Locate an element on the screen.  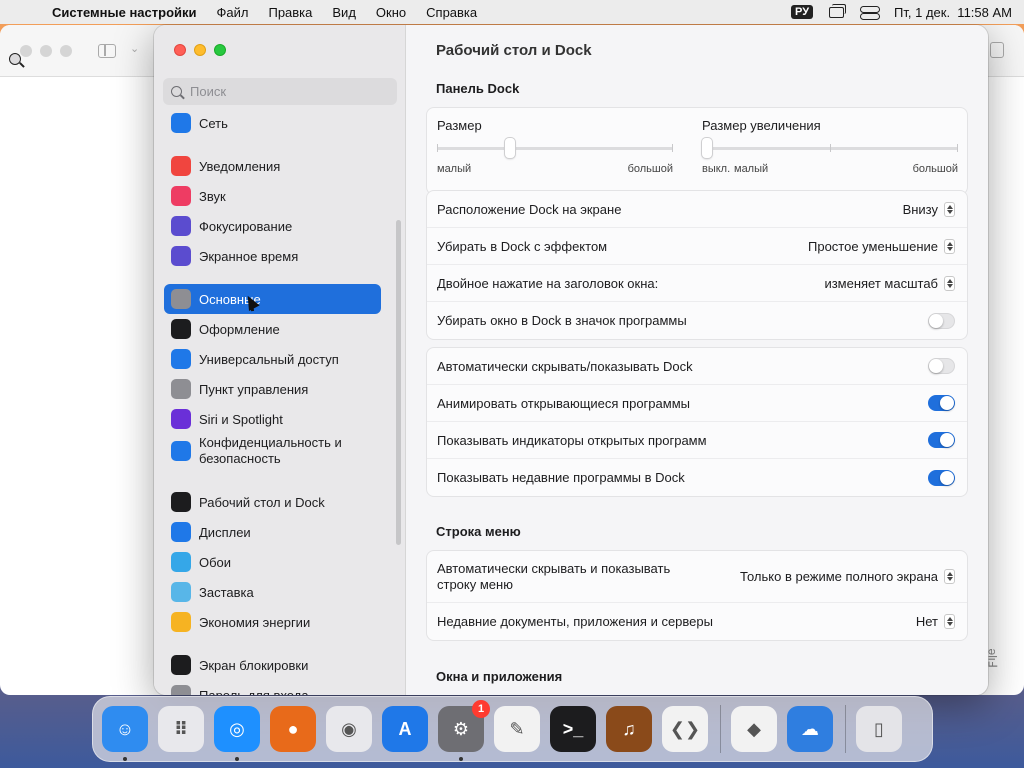
minimize-into-app-toggle is located at coordinates (941, 320).